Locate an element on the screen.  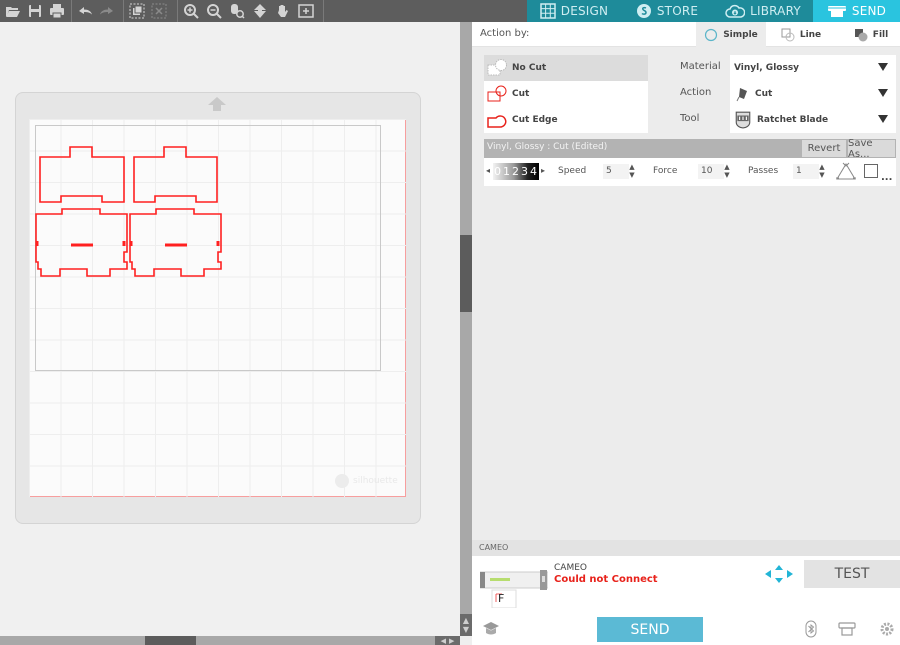
tab-send: SEND is located at coordinates (856, 11).